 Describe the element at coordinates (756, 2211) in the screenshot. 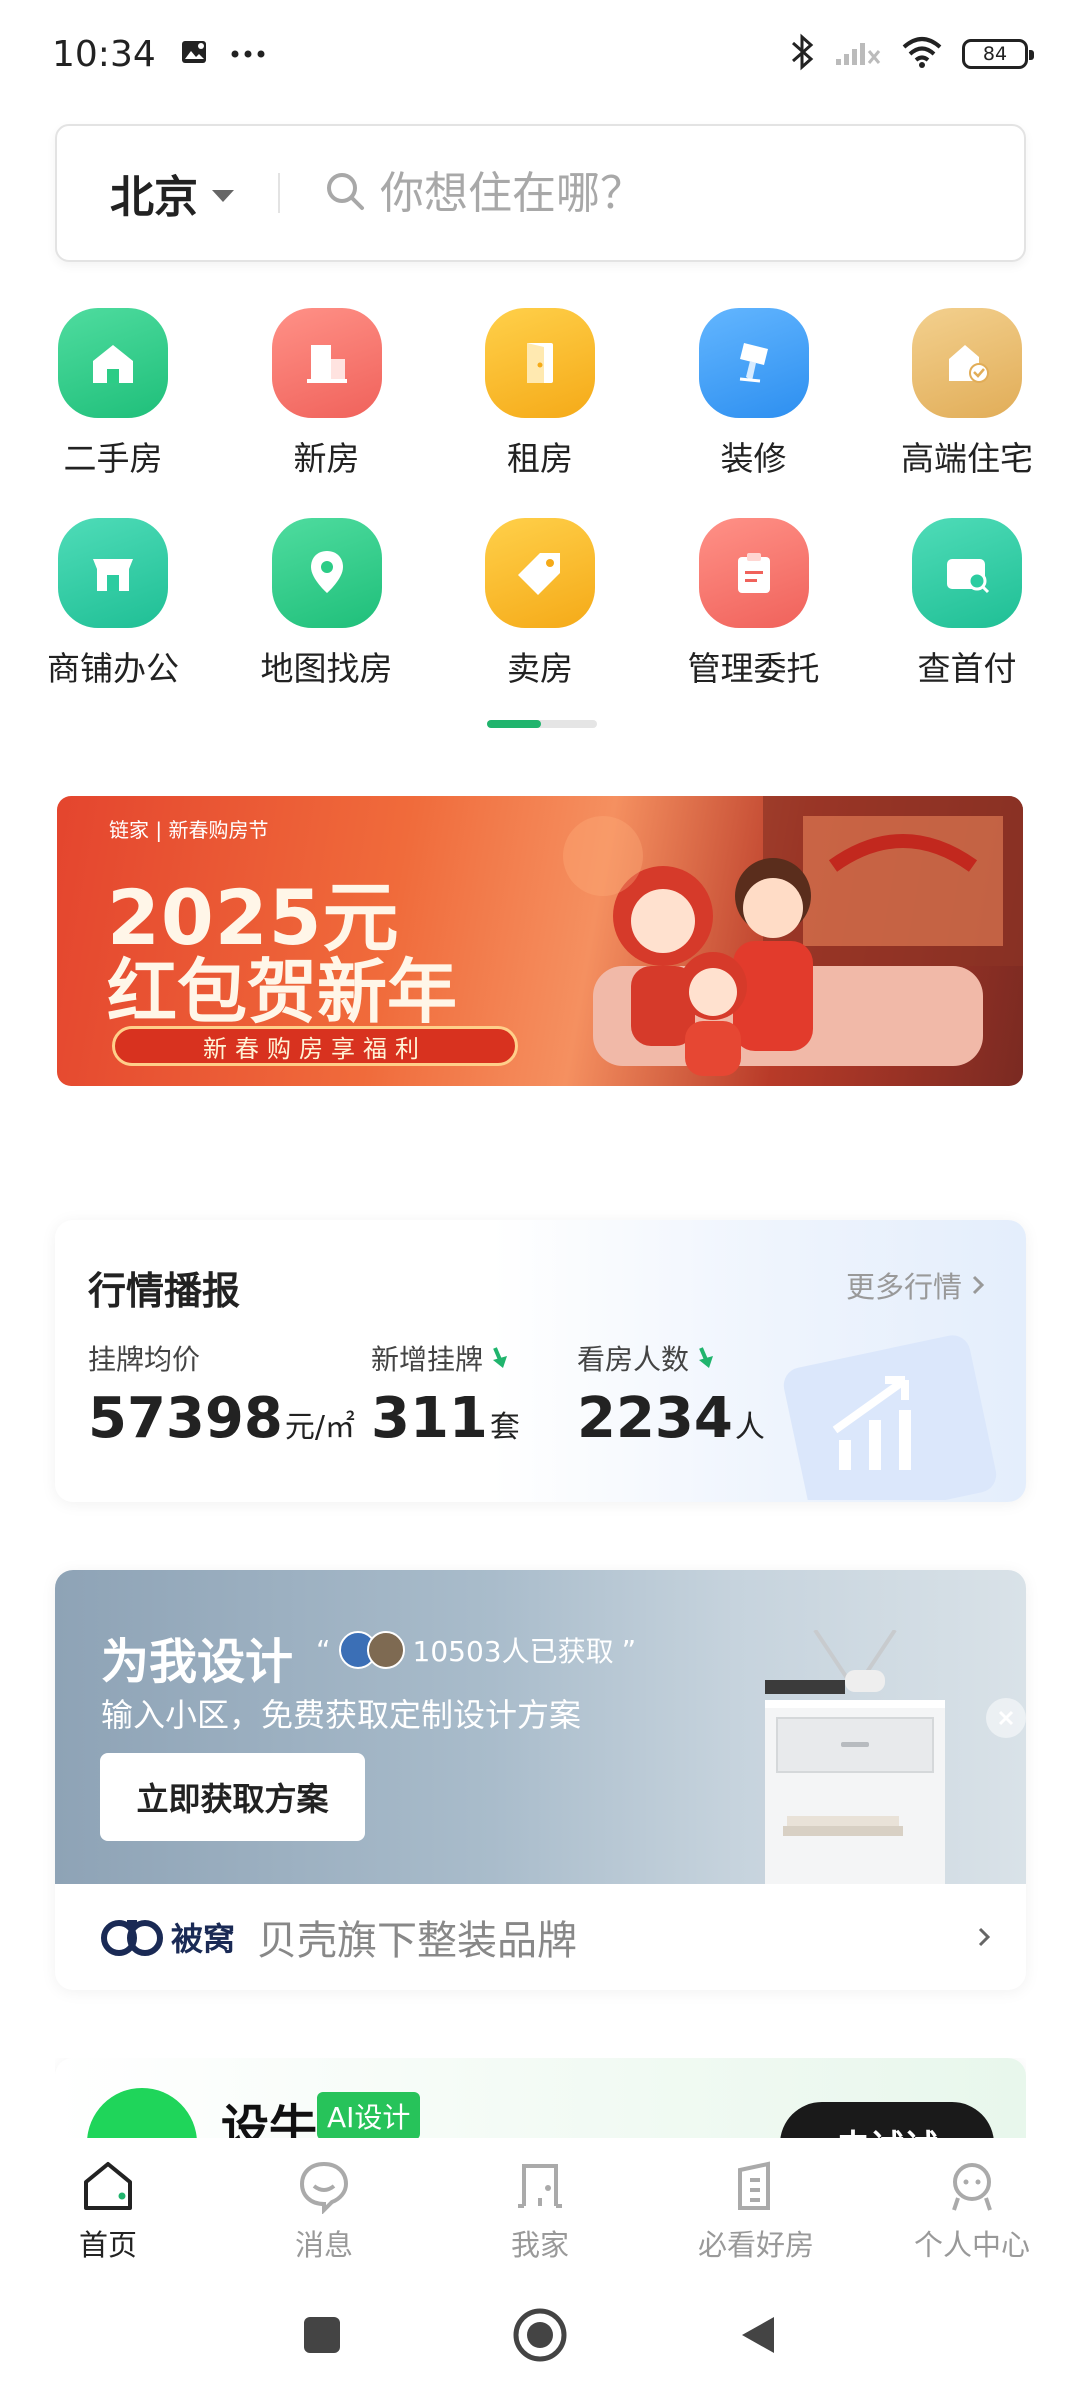

I see `tab-featured-houses: 必看好房` at that location.